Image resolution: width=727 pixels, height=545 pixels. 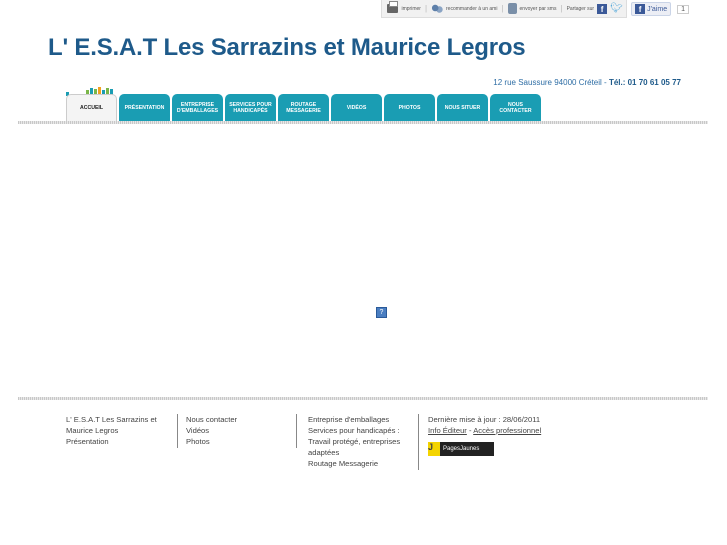 What do you see at coordinates (409, 107) in the screenshot?
I see `tab-photos: PHOTOS` at bounding box center [409, 107].